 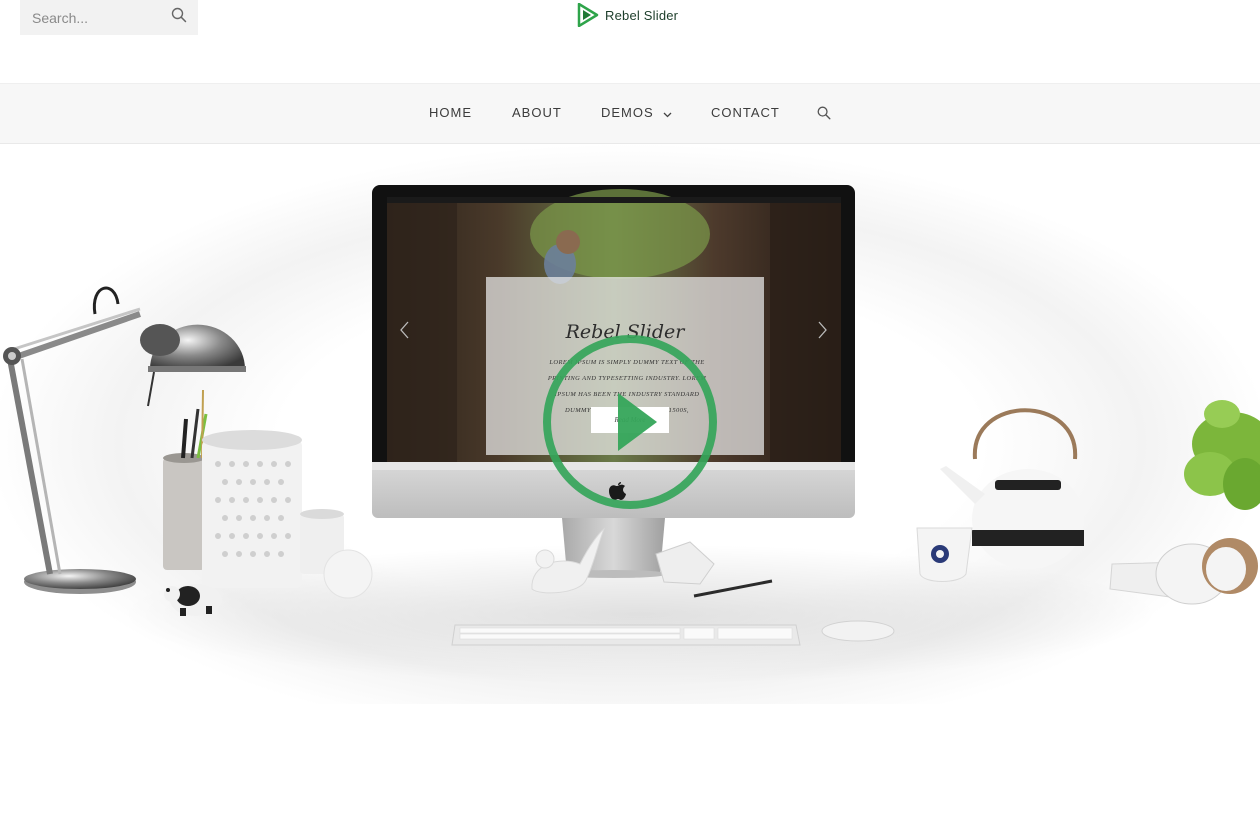 I want to click on video-play-button, so click(x=630, y=422).